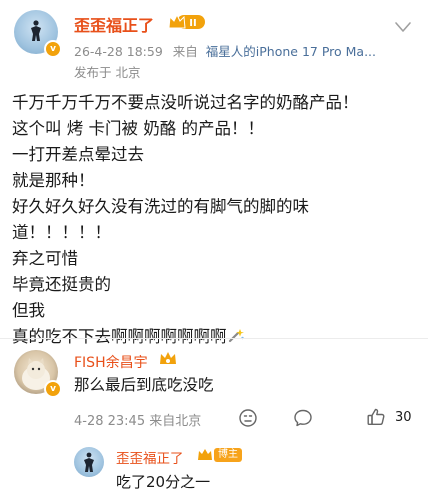 This screenshot has width=428, height=500. What do you see at coordinates (248, 418) in the screenshot?
I see `emoji-reaction-icon` at bounding box center [248, 418].